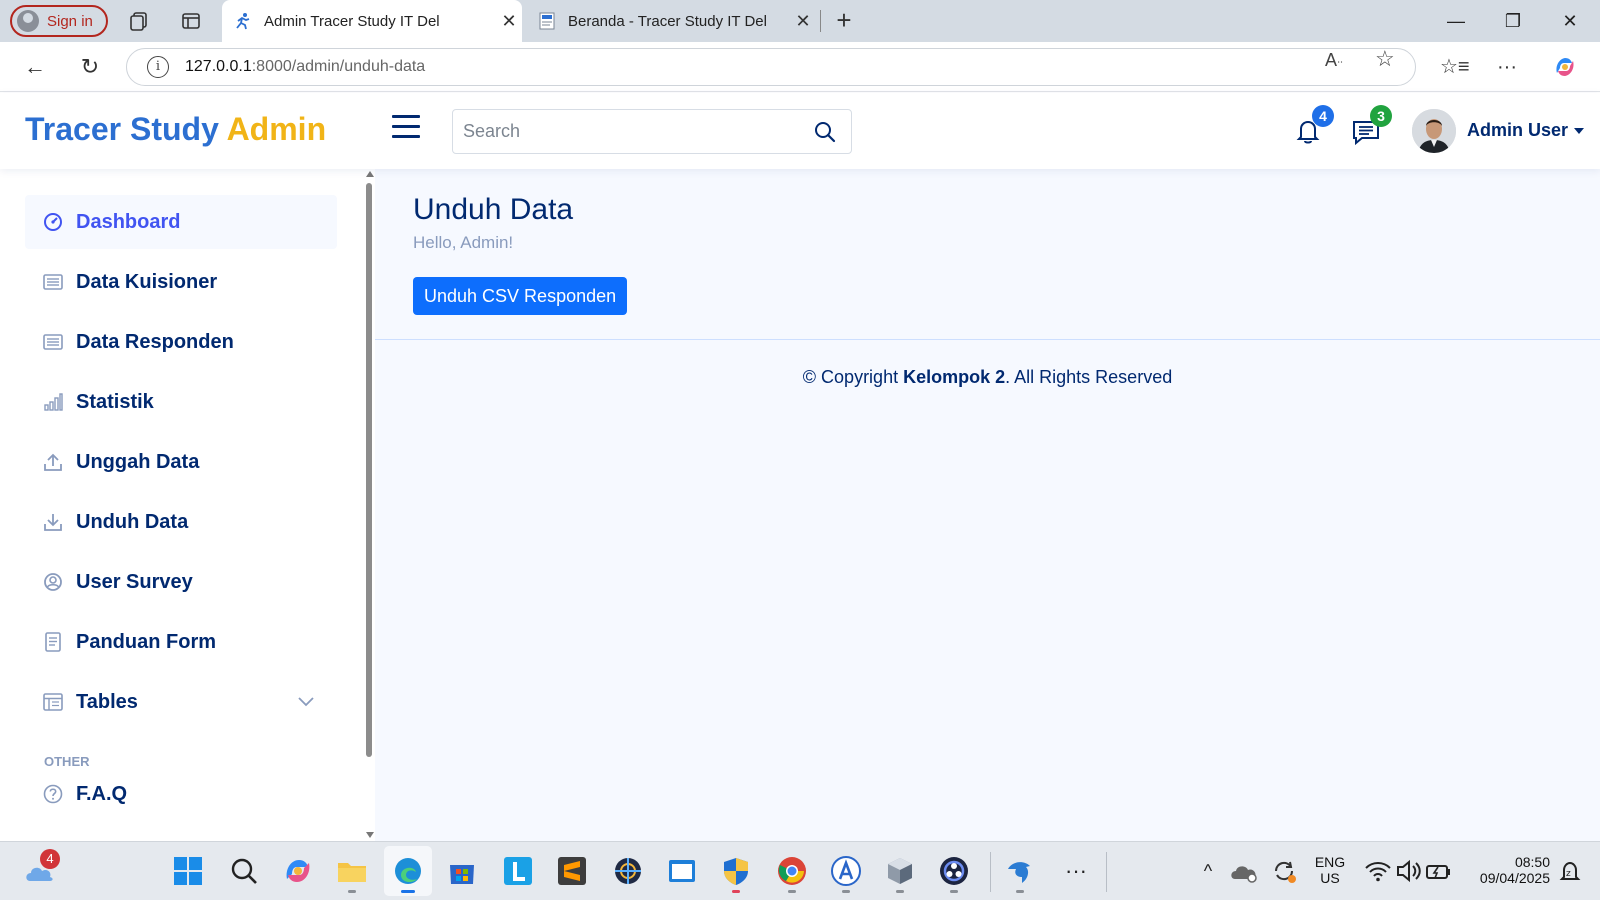  Describe the element at coordinates (181, 522) in the screenshot. I see `sidebar-item-unduh-data: Unduh Data` at that location.